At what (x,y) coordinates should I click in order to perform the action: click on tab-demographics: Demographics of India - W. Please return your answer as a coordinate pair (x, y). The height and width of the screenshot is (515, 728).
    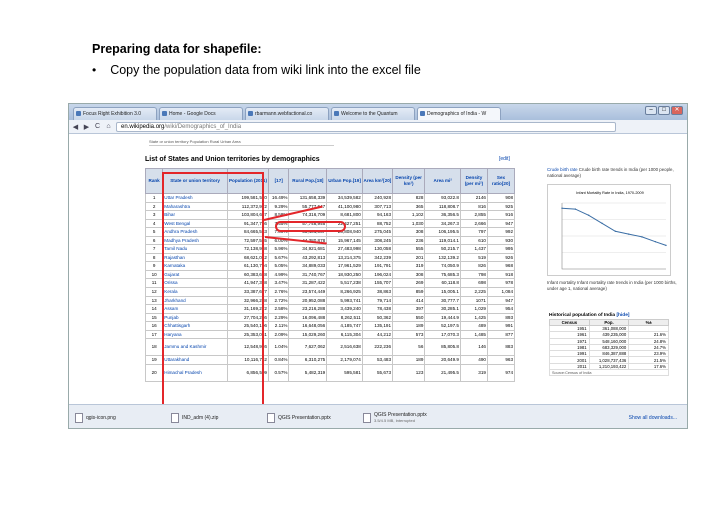
    Looking at the image, I should click on (459, 113).